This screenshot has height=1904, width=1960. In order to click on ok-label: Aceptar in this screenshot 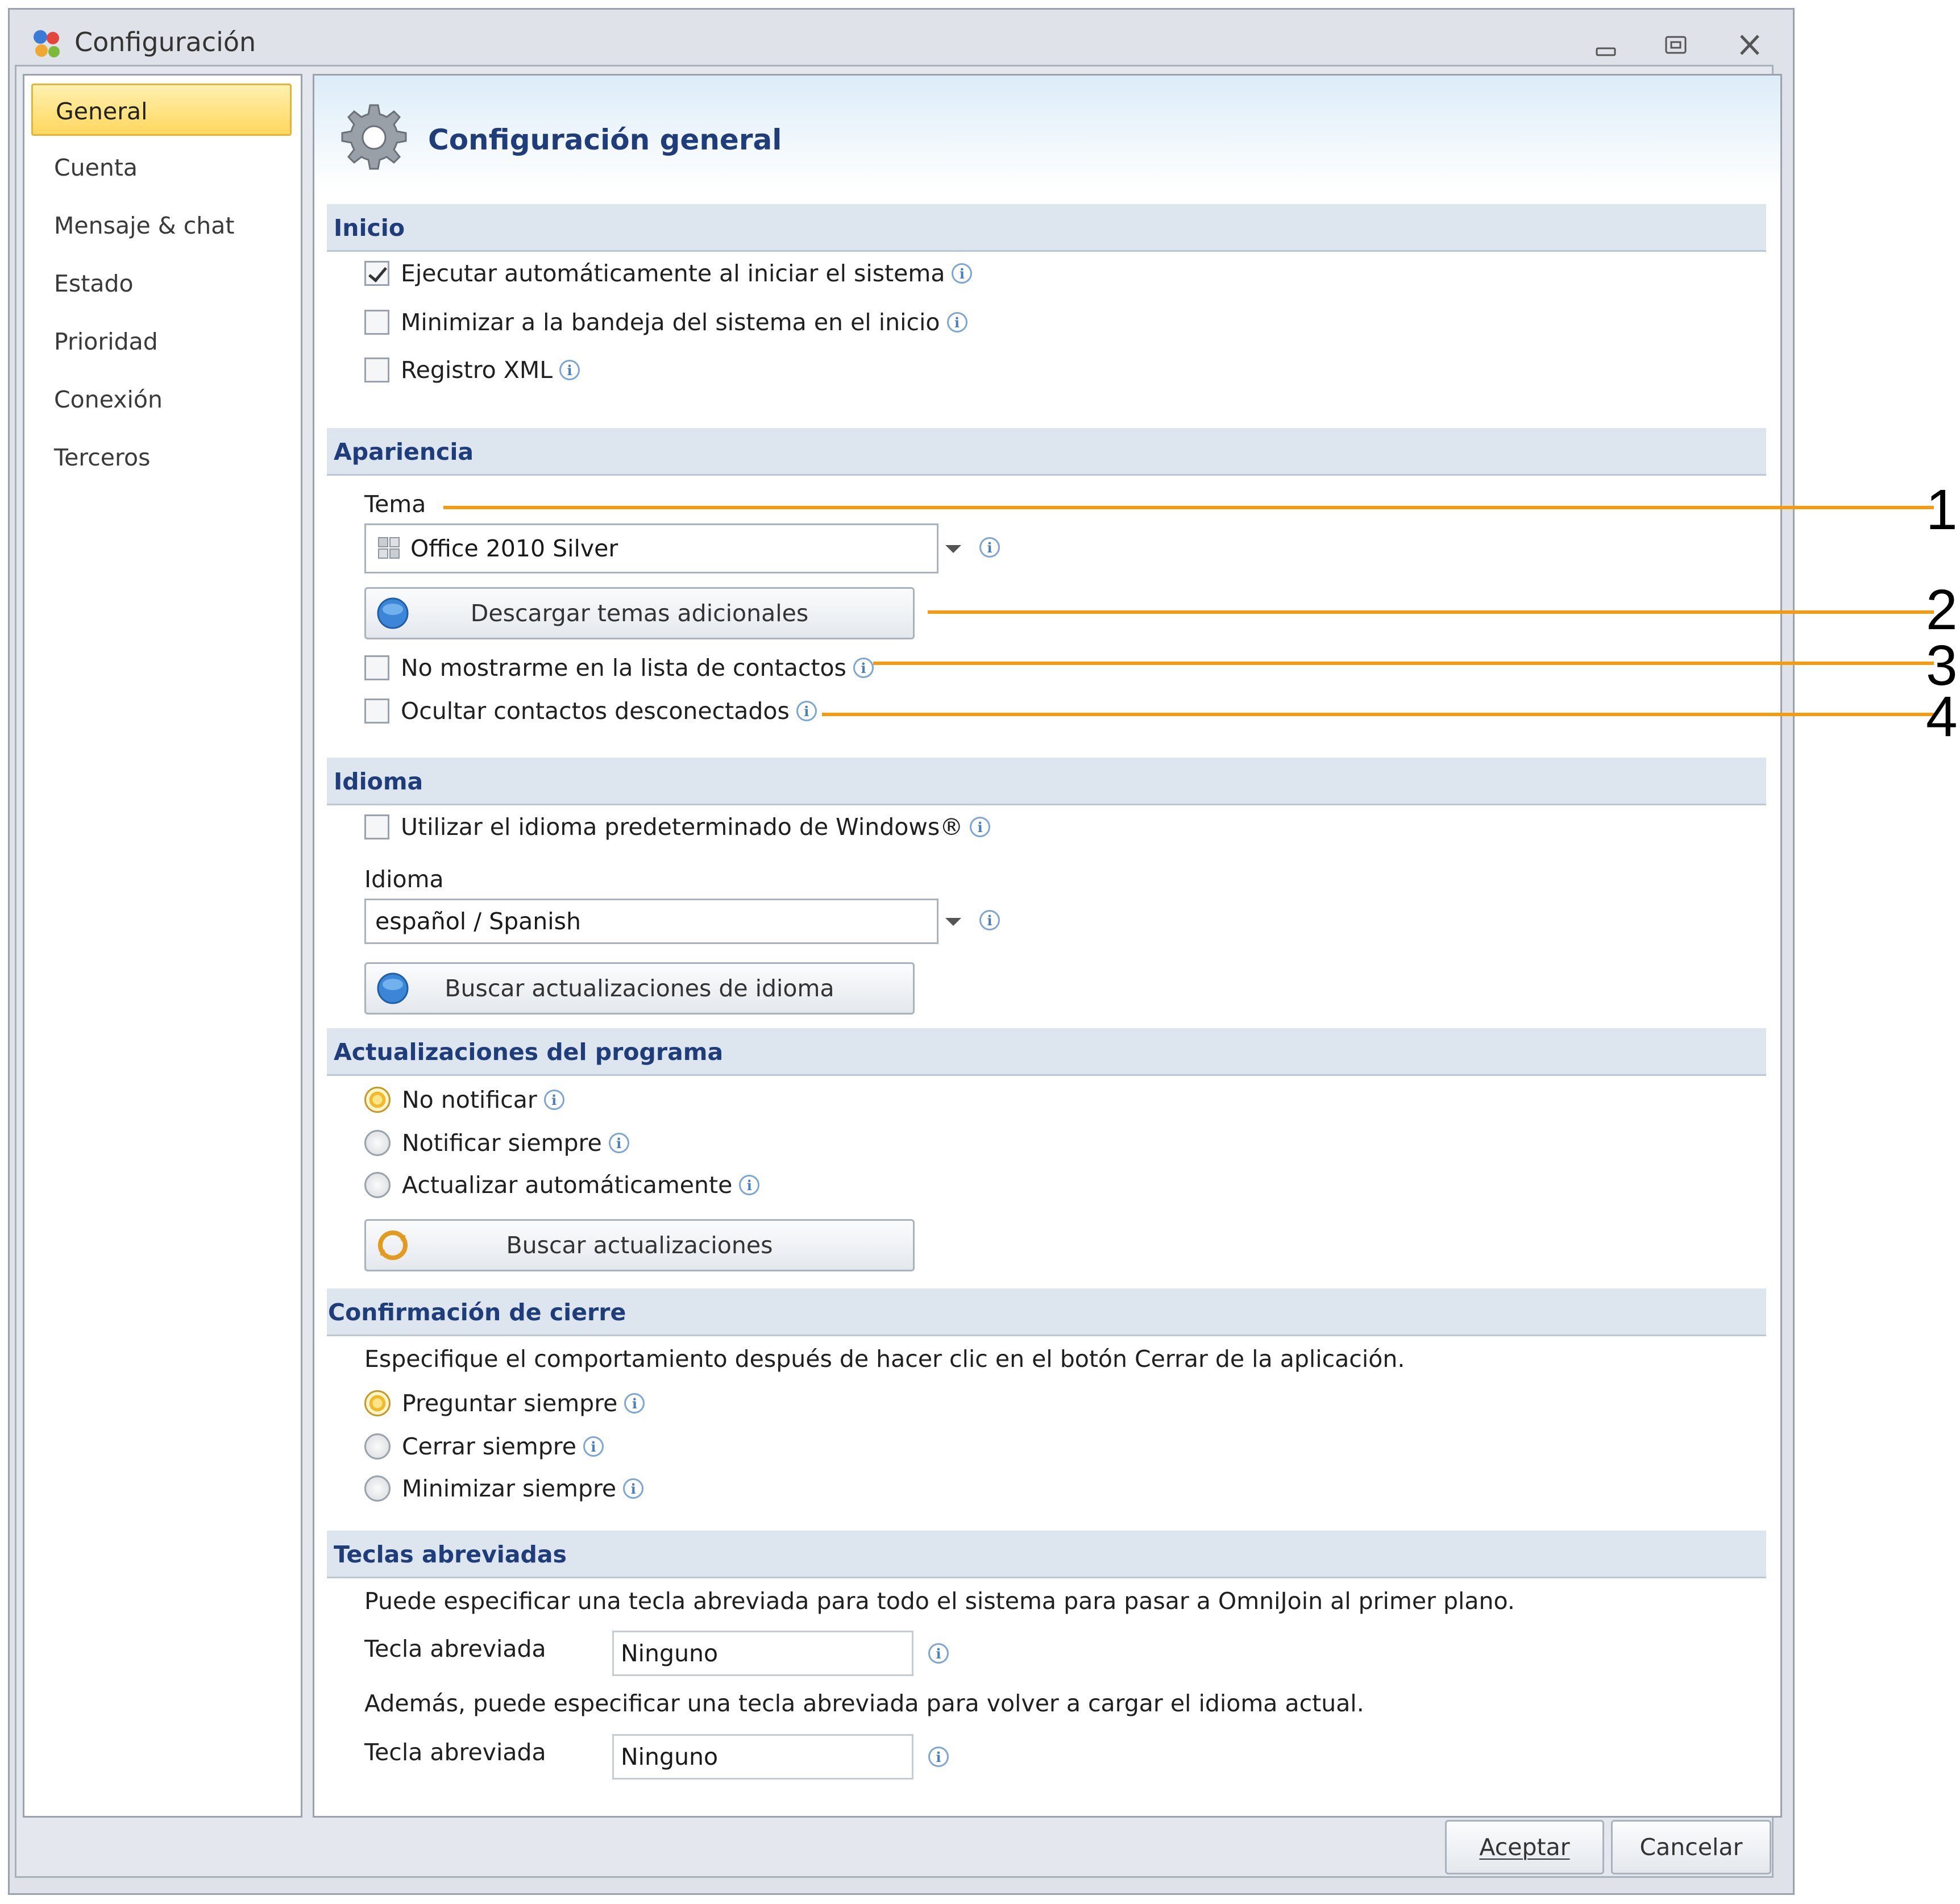, I will do `click(1524, 1847)`.